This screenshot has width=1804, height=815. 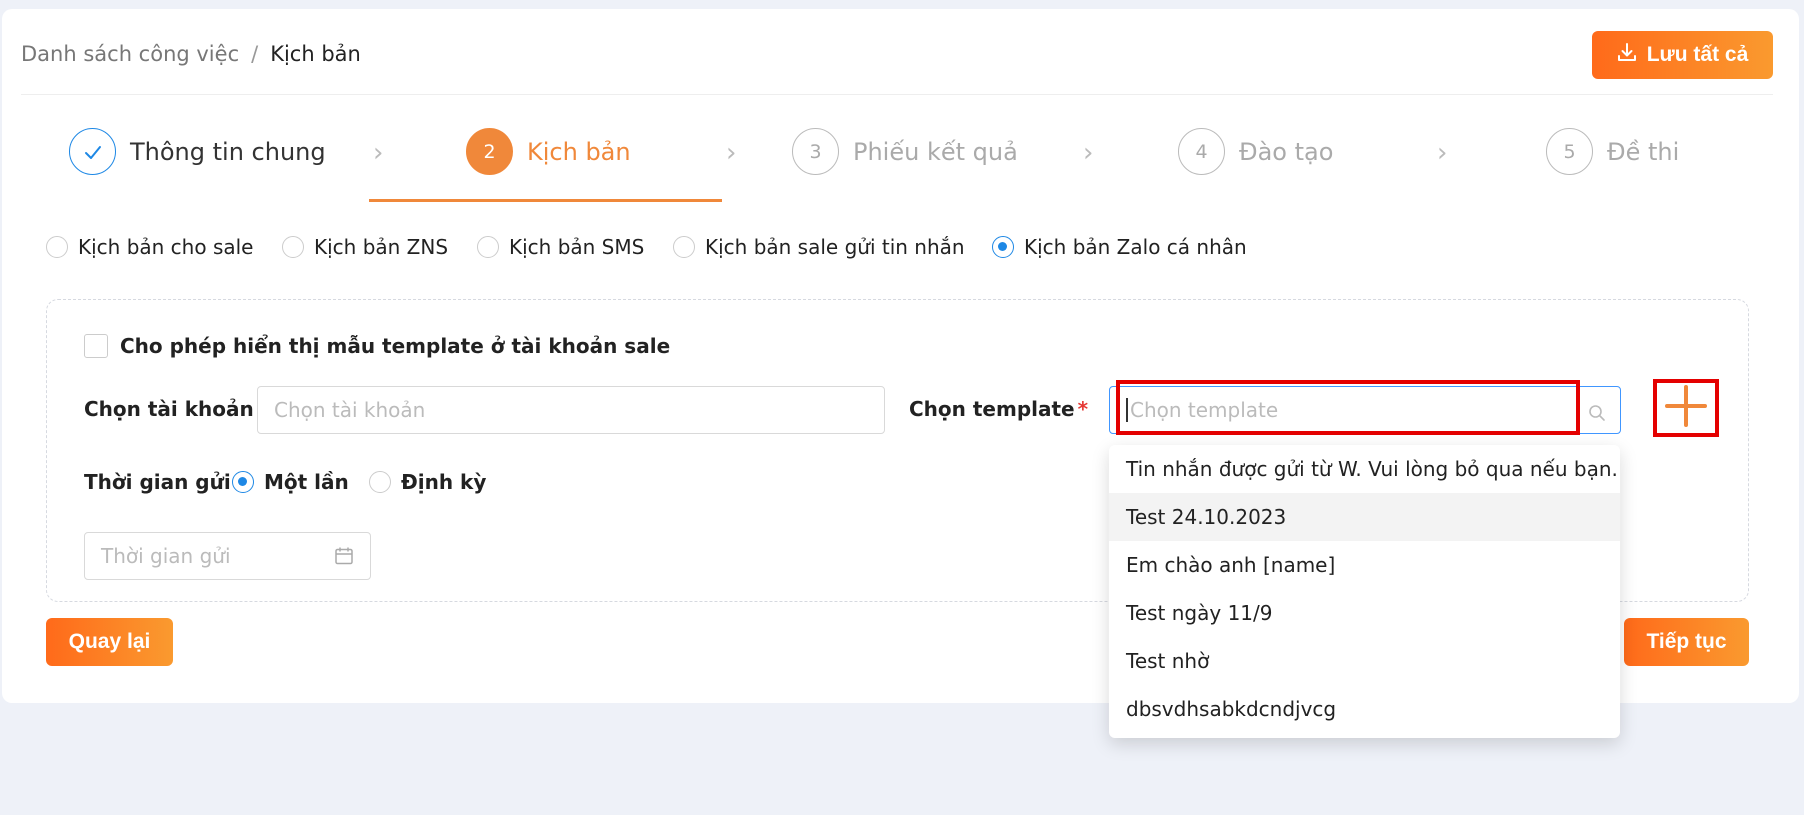 What do you see at coordinates (897, 94) in the screenshot?
I see `header-divider` at bounding box center [897, 94].